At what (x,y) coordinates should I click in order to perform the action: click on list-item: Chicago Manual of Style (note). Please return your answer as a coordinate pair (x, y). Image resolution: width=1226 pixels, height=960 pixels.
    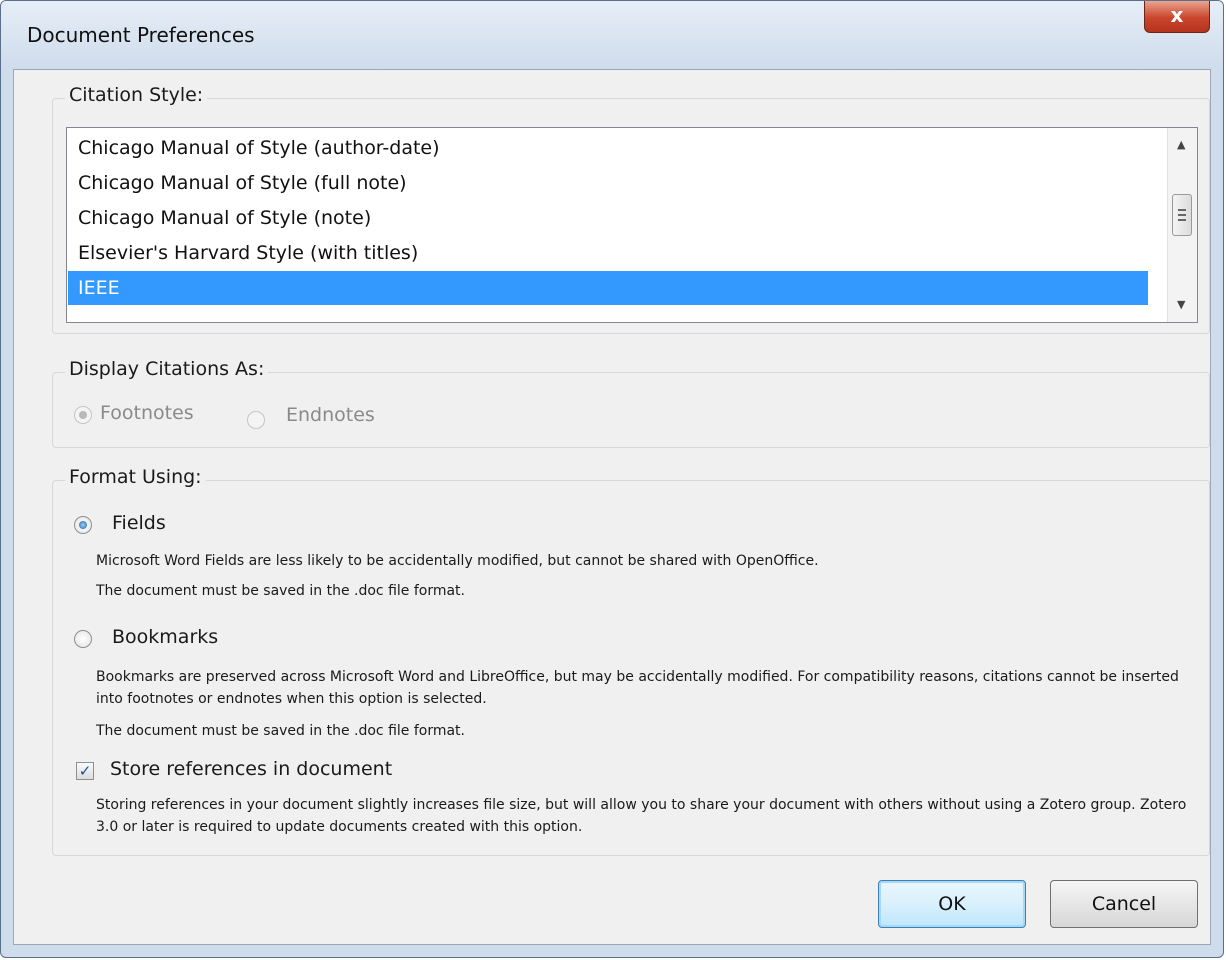
    Looking at the image, I should click on (608, 218).